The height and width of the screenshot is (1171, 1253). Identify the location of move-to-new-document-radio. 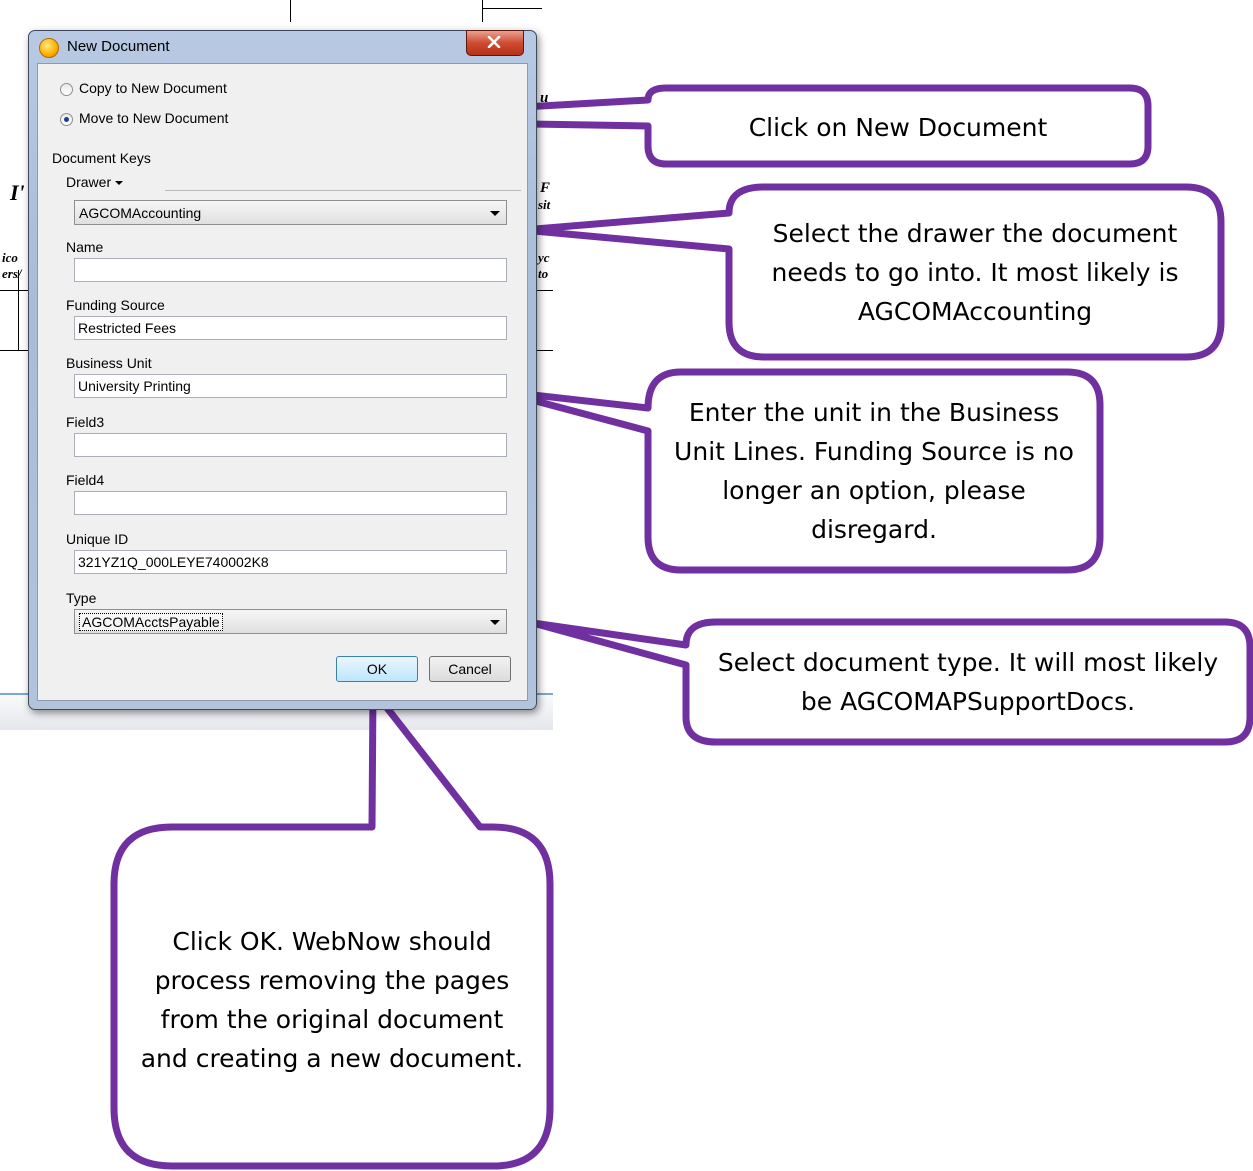
(66, 119).